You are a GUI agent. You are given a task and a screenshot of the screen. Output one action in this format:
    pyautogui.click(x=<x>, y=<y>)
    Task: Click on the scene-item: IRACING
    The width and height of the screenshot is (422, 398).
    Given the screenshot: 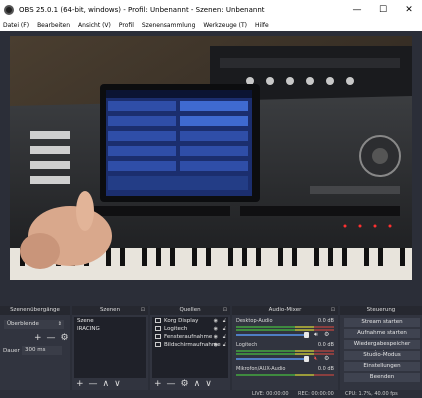 What is the action you would take?
    pyautogui.click(x=110, y=329)
    